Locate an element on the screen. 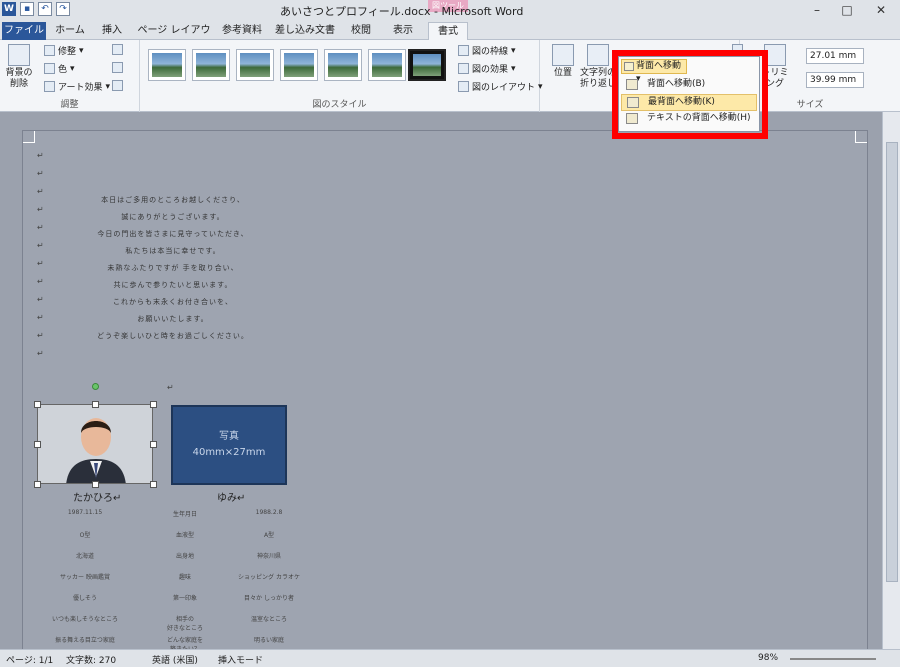  status-bar: ページ: 1/1 文字数: 270 英語 (米国) 挿入モード 98% is located at coordinates (450, 658).